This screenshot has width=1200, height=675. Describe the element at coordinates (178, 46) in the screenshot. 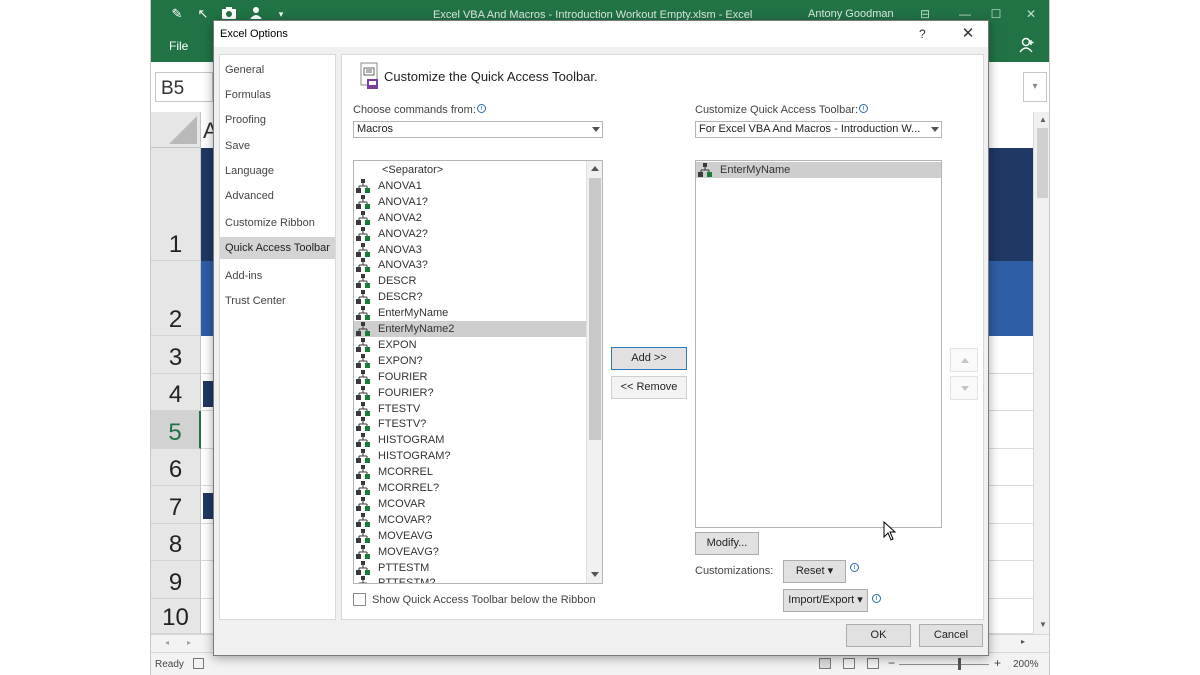

I see `file-tab: File` at that location.